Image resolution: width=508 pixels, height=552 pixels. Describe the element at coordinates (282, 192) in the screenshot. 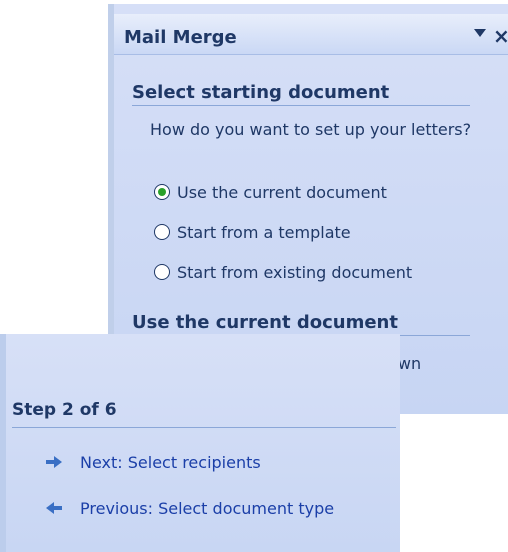

I see `radio-label: Use the current document` at that location.